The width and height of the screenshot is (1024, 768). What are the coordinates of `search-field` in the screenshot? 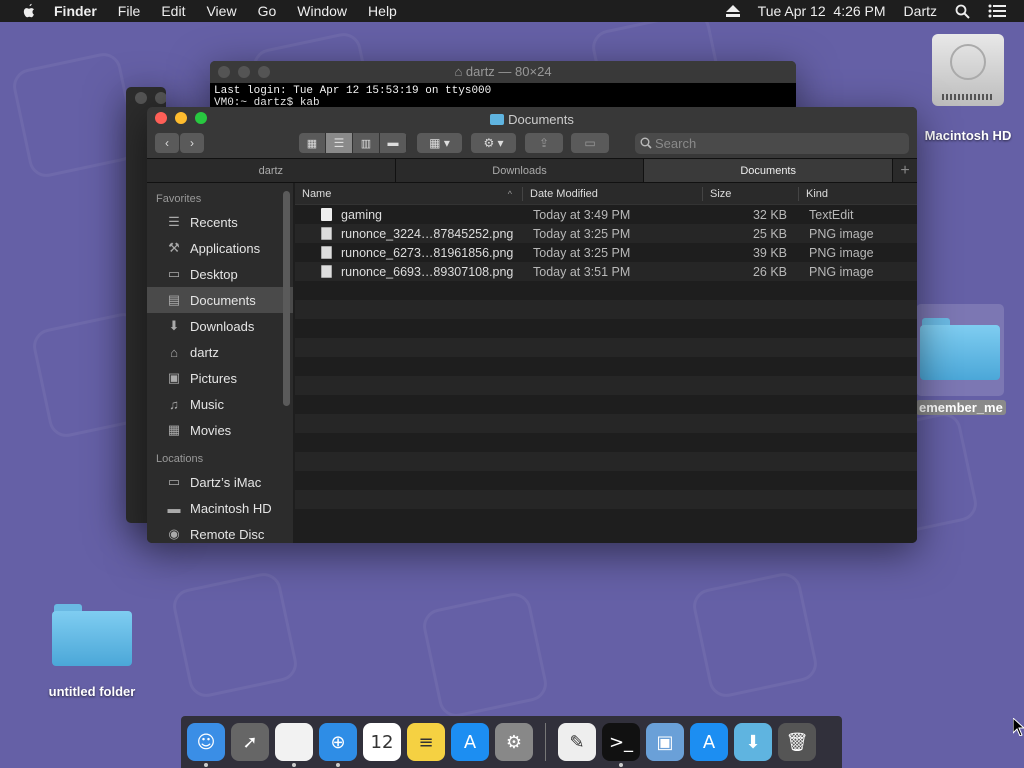 It's located at (772, 143).